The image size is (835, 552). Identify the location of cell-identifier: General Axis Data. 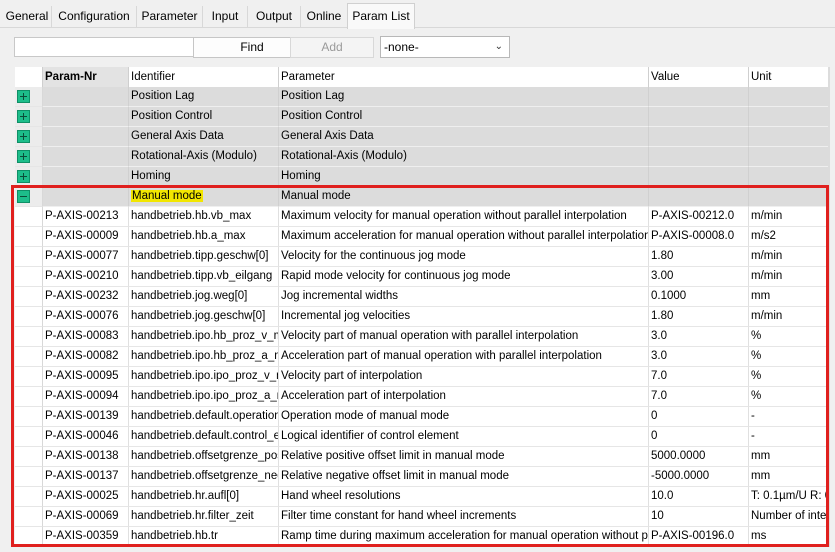
(204, 137).